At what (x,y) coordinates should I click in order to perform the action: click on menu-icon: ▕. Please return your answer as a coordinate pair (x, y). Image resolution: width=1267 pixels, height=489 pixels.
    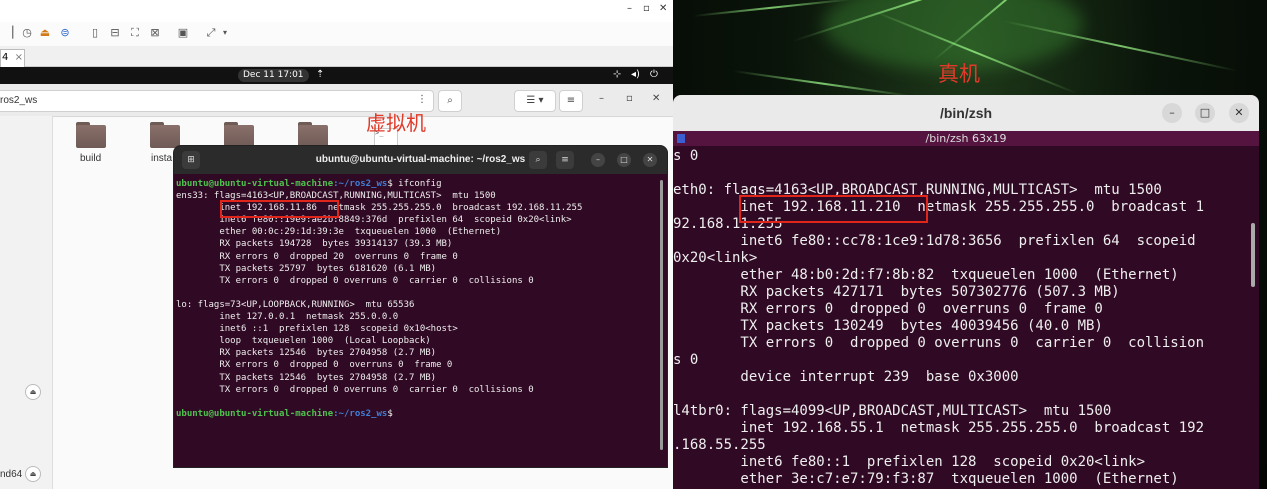
    Looking at the image, I should click on (9, 33).